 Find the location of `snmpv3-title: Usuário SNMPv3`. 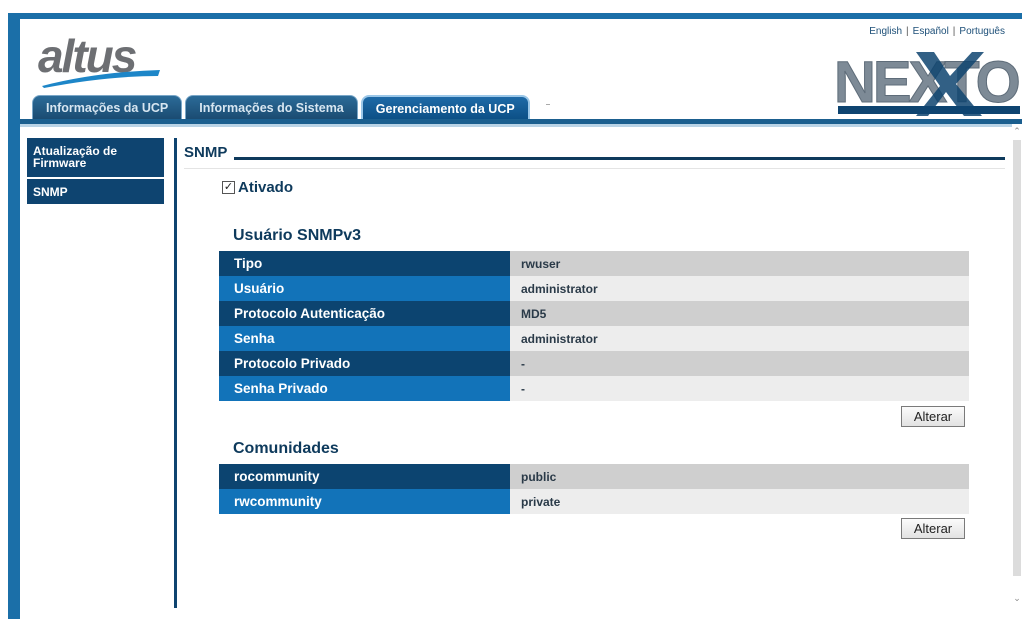

snmpv3-title: Usuário SNMPv3 is located at coordinates (297, 235).